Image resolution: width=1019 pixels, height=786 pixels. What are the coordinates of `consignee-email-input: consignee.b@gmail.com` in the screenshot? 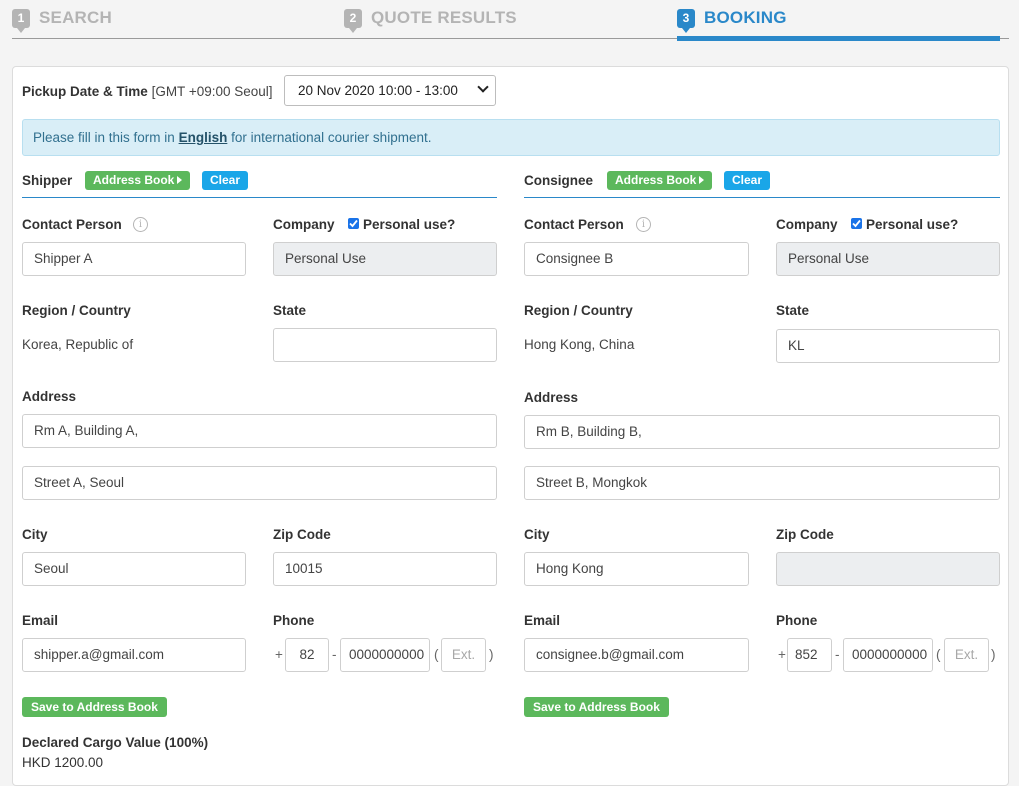 It's located at (636, 655).